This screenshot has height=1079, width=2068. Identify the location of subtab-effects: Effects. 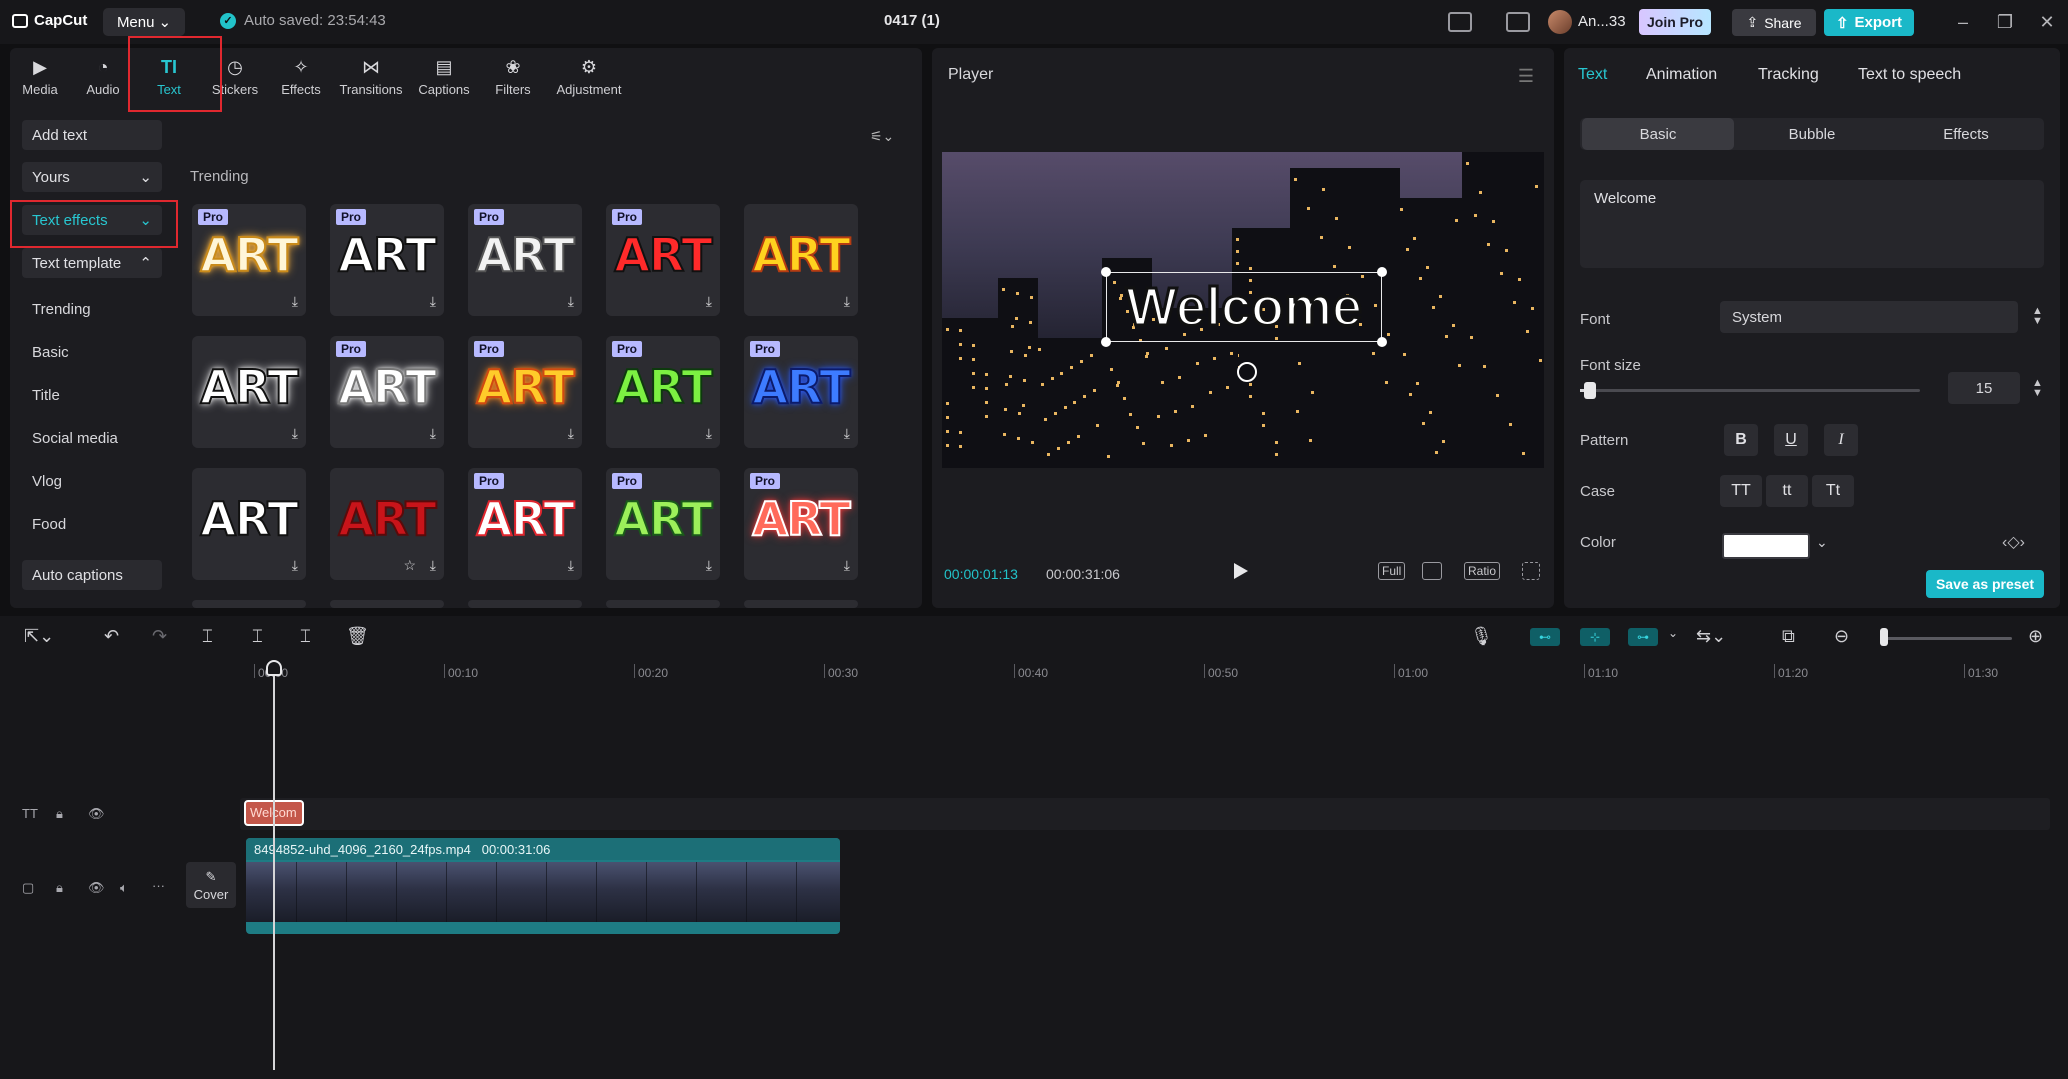
(1966, 134).